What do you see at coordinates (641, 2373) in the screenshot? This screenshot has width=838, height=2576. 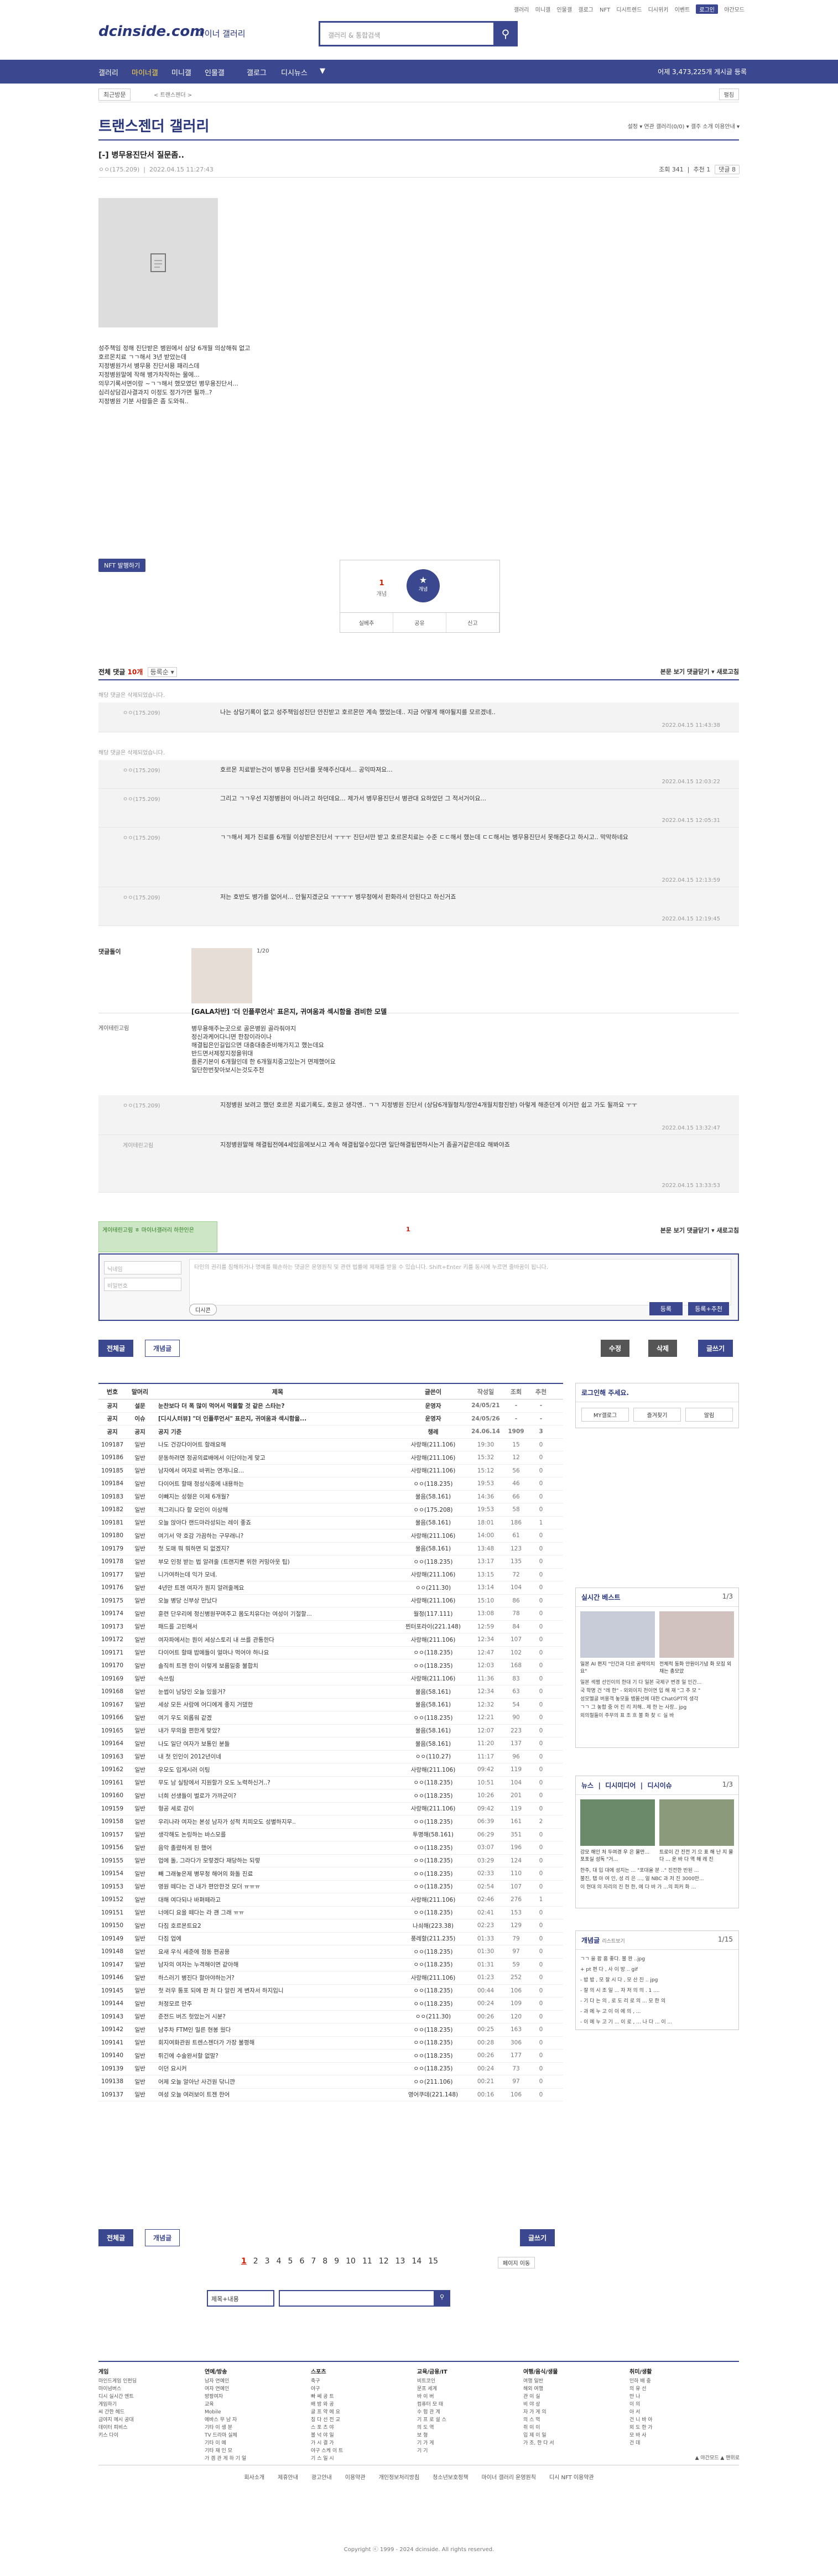 I see `footer-heading: 취미/생활` at bounding box center [641, 2373].